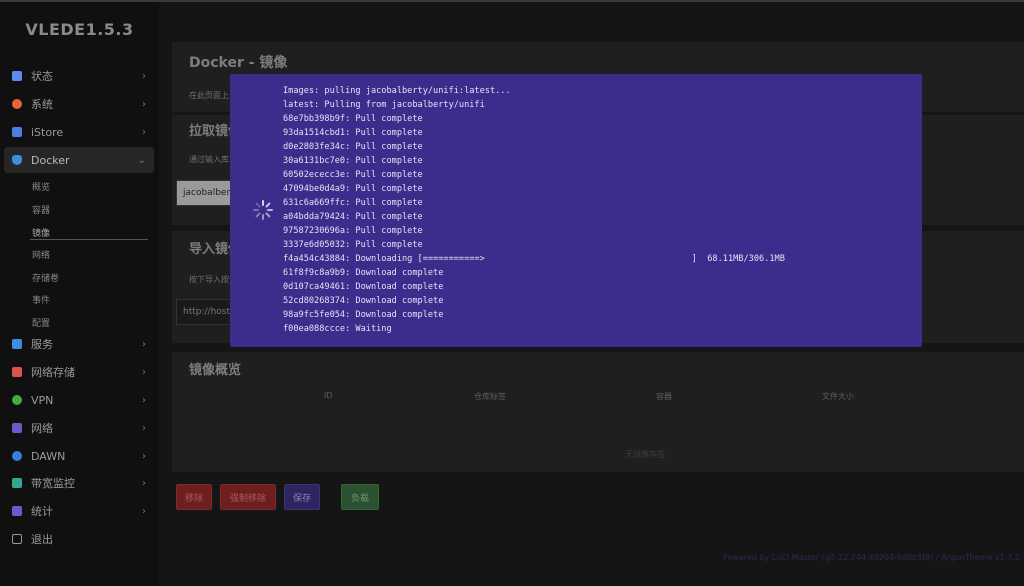 The image size is (1024, 586). I want to click on log-line: 0d107ca49461: Download complete, so click(363, 287).